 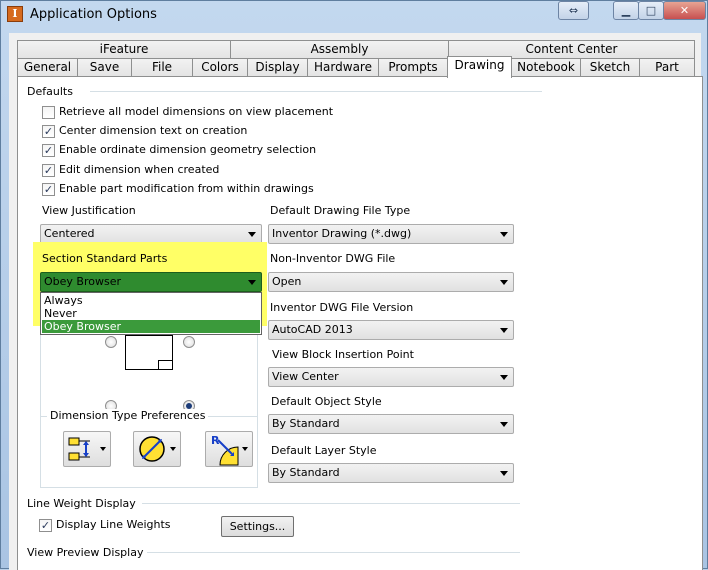 What do you see at coordinates (306, 472) in the screenshot?
I see `default-layer-style-value: By Standard` at bounding box center [306, 472].